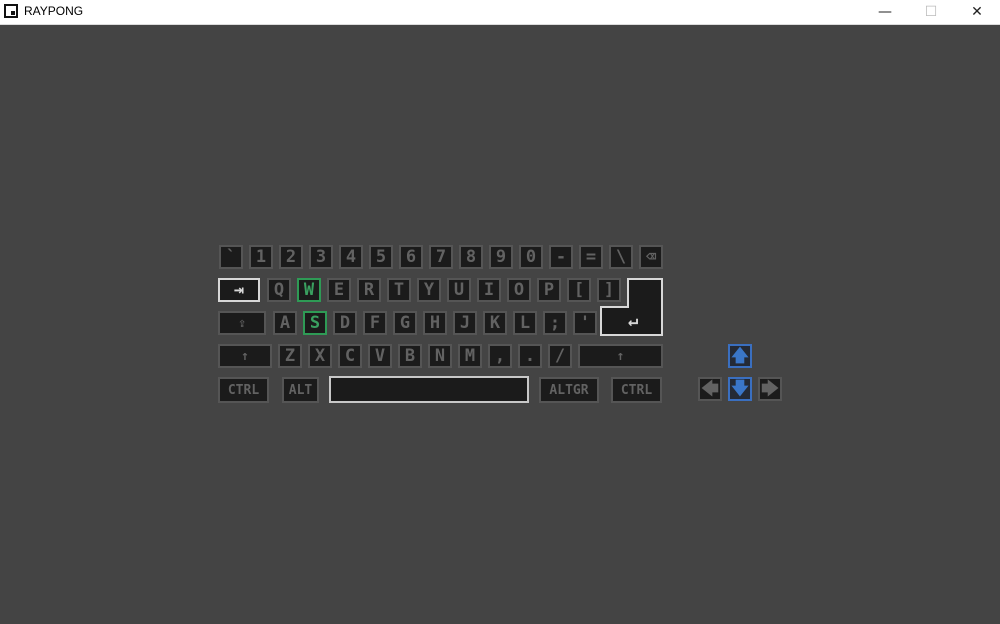 The image size is (1000, 624). Describe the element at coordinates (380, 356) in the screenshot. I see `key-v: V` at that location.